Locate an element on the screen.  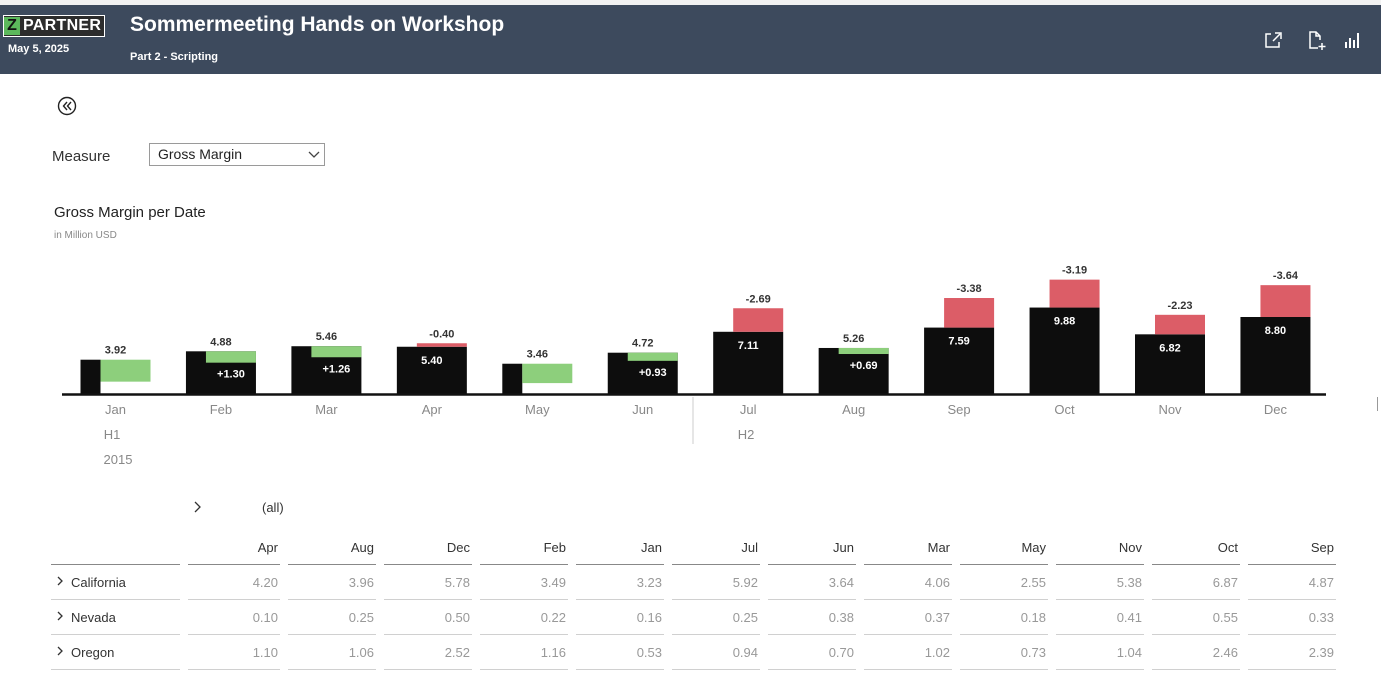
back-button is located at coordinates (67, 106).